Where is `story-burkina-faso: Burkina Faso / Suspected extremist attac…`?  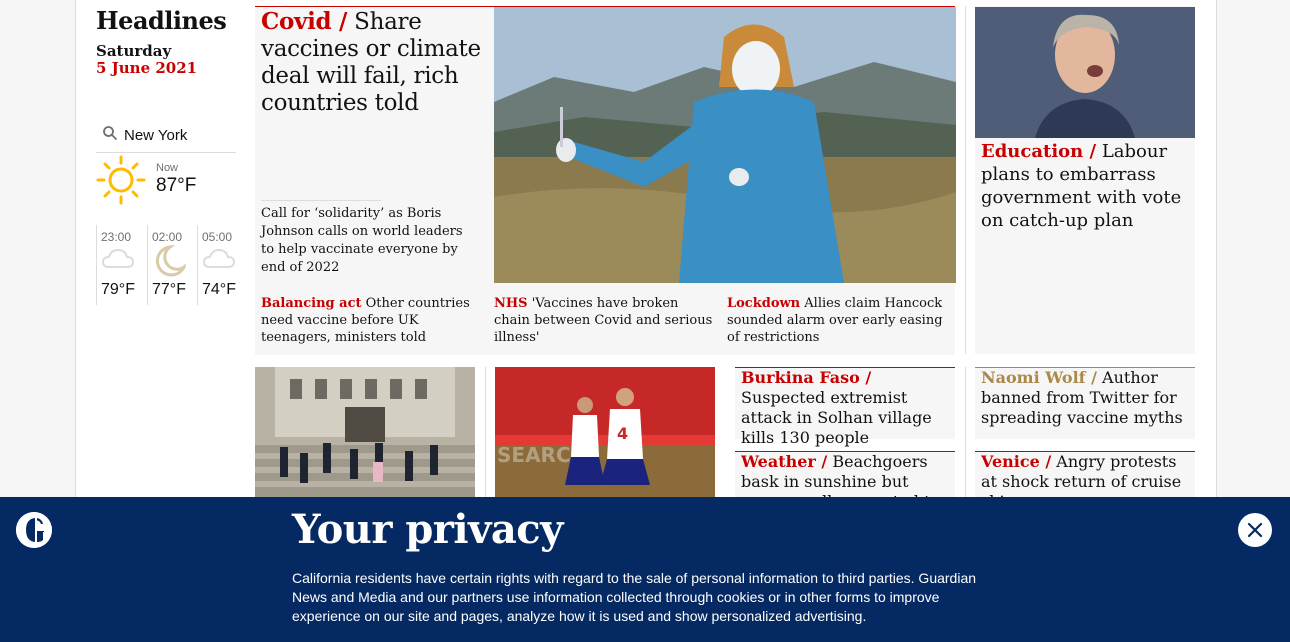
story-burkina-faso: Burkina Faso / Suspected extremist attac… is located at coordinates (846, 408).